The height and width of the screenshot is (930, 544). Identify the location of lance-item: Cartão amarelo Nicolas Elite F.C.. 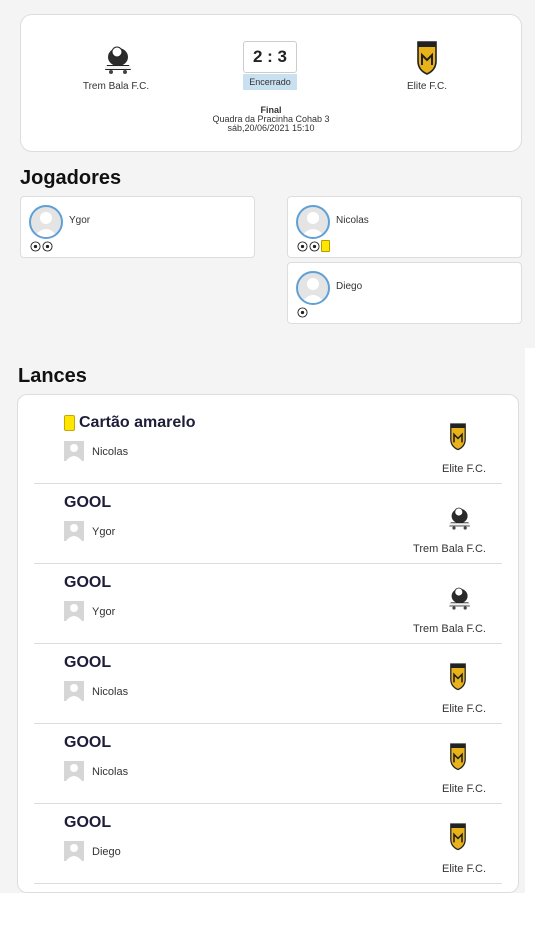
(268, 443).